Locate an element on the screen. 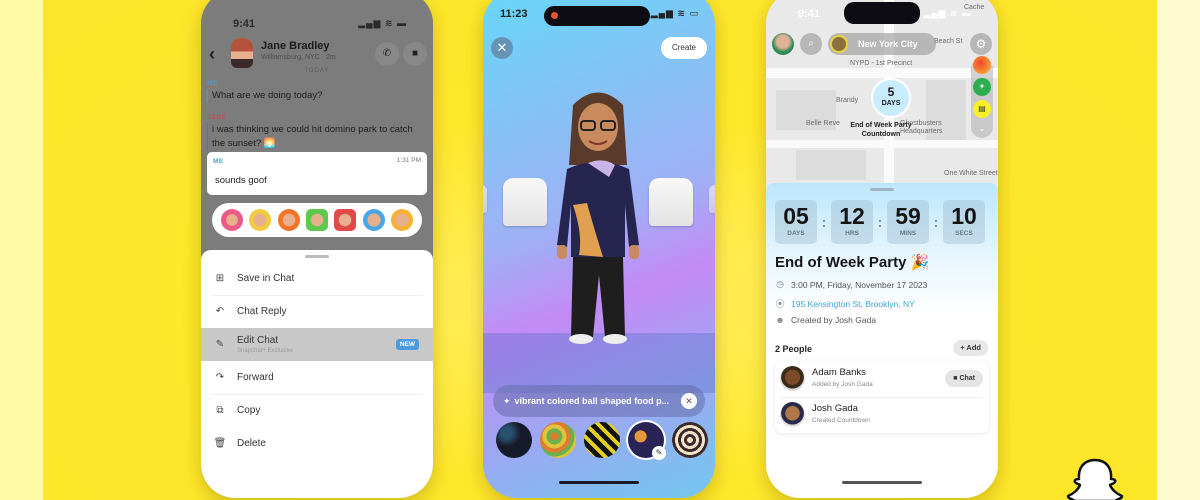 The height and width of the screenshot is (500, 1200). activity-layer-icon: ✦ is located at coordinates (982, 87).